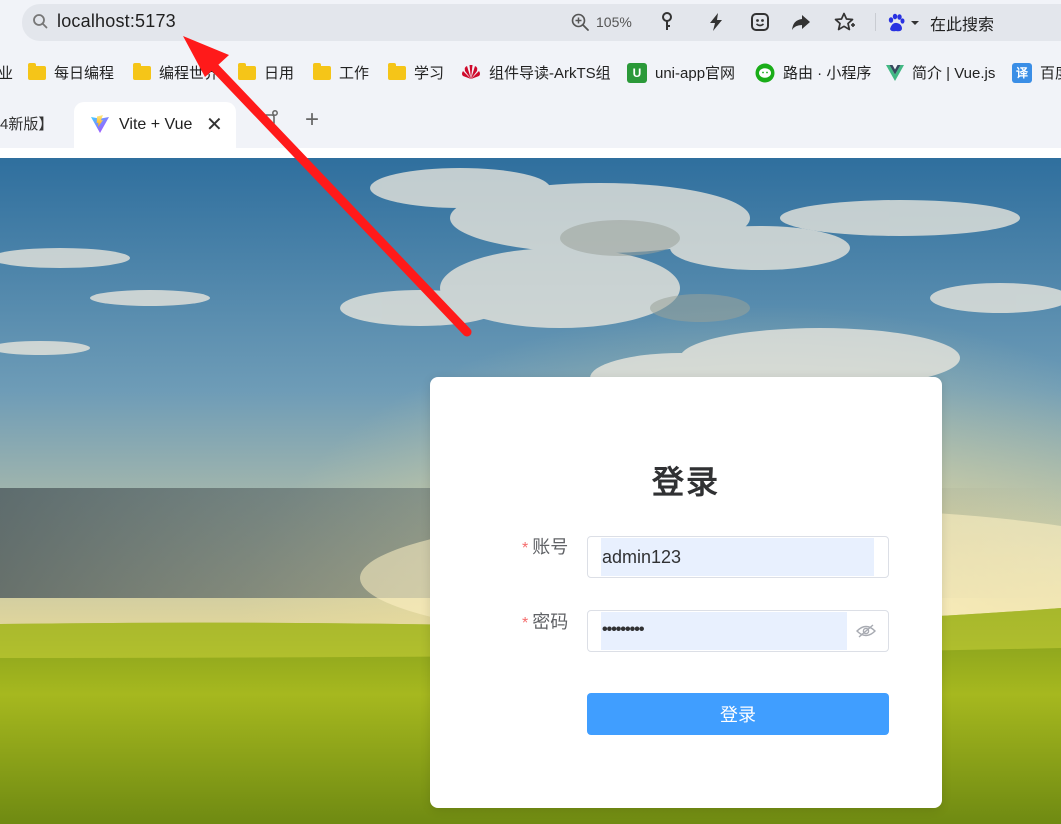  Describe the element at coordinates (716, 22) in the screenshot. I see `lightning-icon` at that location.